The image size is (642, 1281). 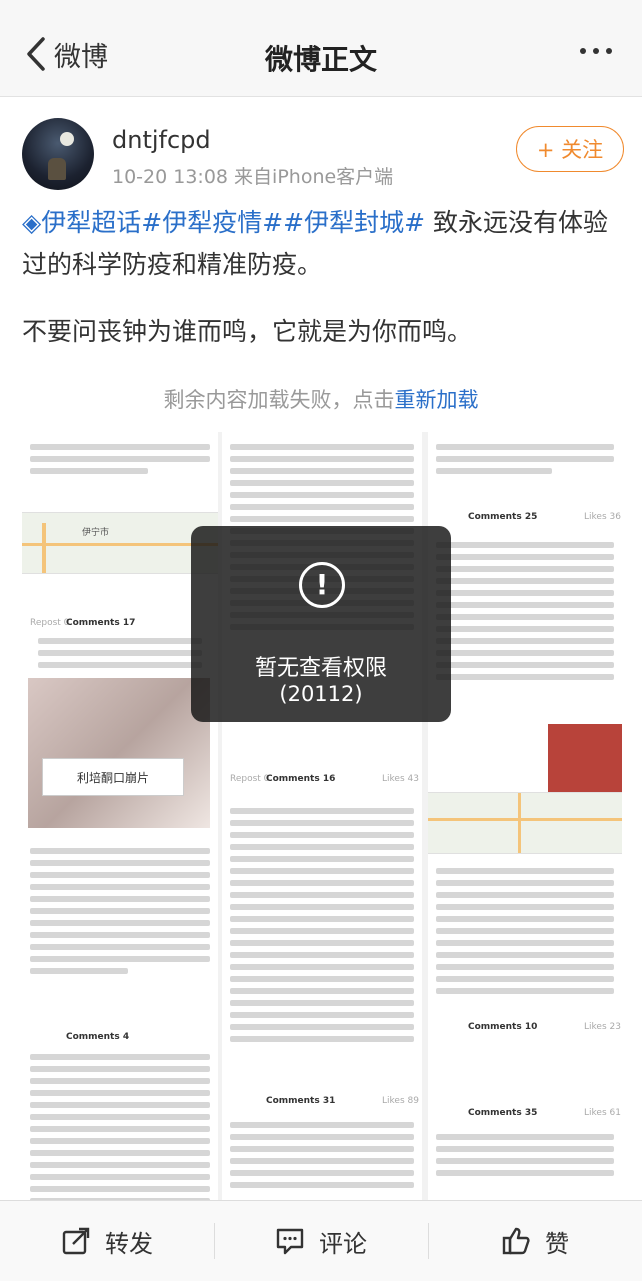 I want to click on warning-icon: !, so click(x=322, y=585).